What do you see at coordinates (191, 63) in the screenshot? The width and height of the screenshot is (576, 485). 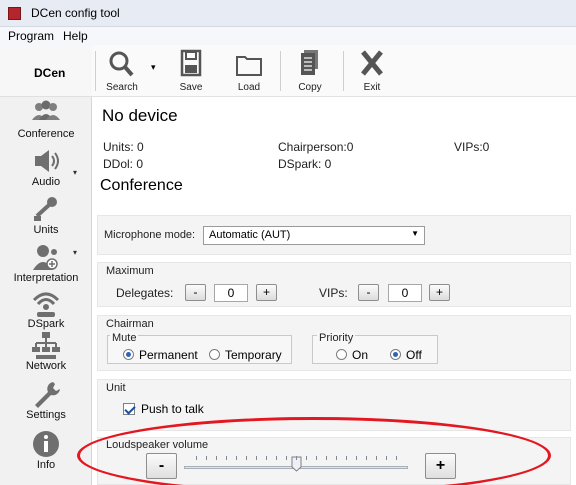 I see `save-icon` at bounding box center [191, 63].